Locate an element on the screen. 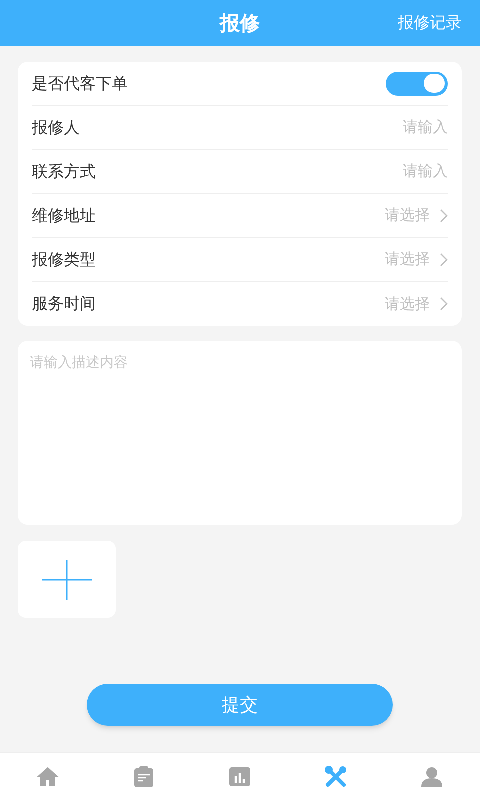 This screenshot has height=800, width=480. submit-button: 提交 is located at coordinates (240, 705).